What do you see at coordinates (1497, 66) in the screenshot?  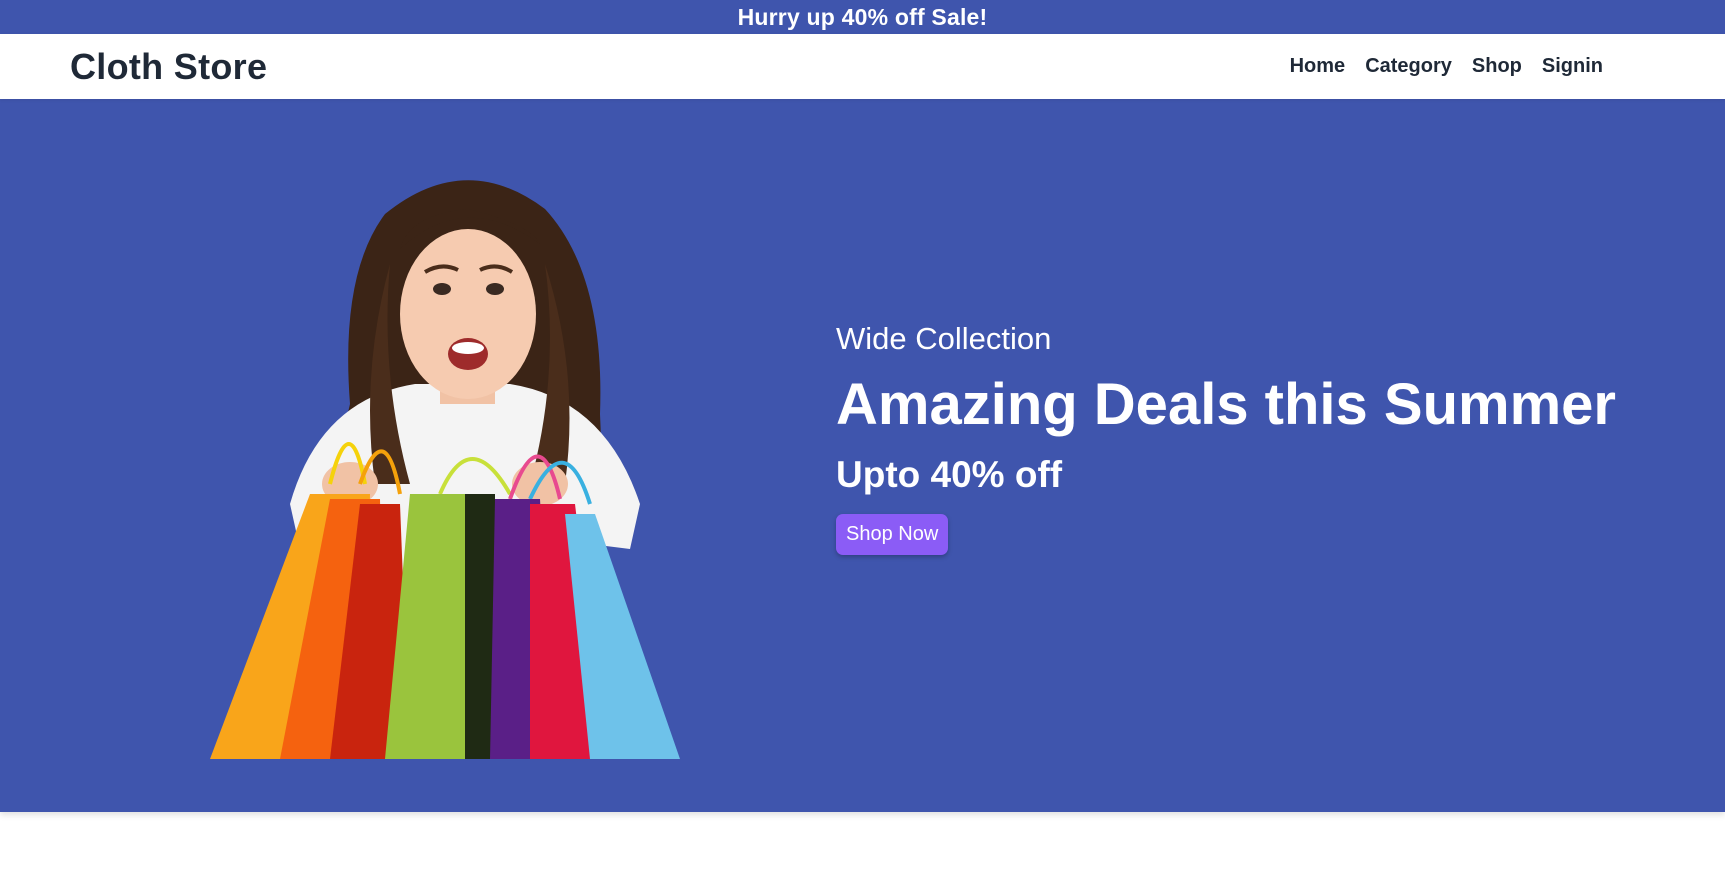 I see `nav-link-shop: Shop` at bounding box center [1497, 66].